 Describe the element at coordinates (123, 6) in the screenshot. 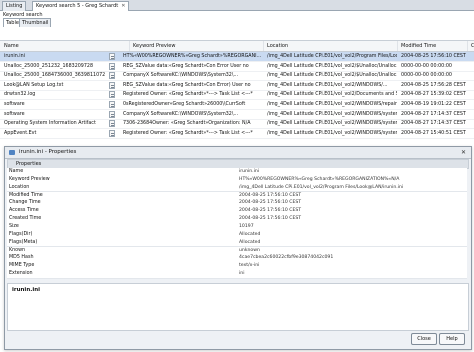

I see `close-tab-icon: ✕` at that location.